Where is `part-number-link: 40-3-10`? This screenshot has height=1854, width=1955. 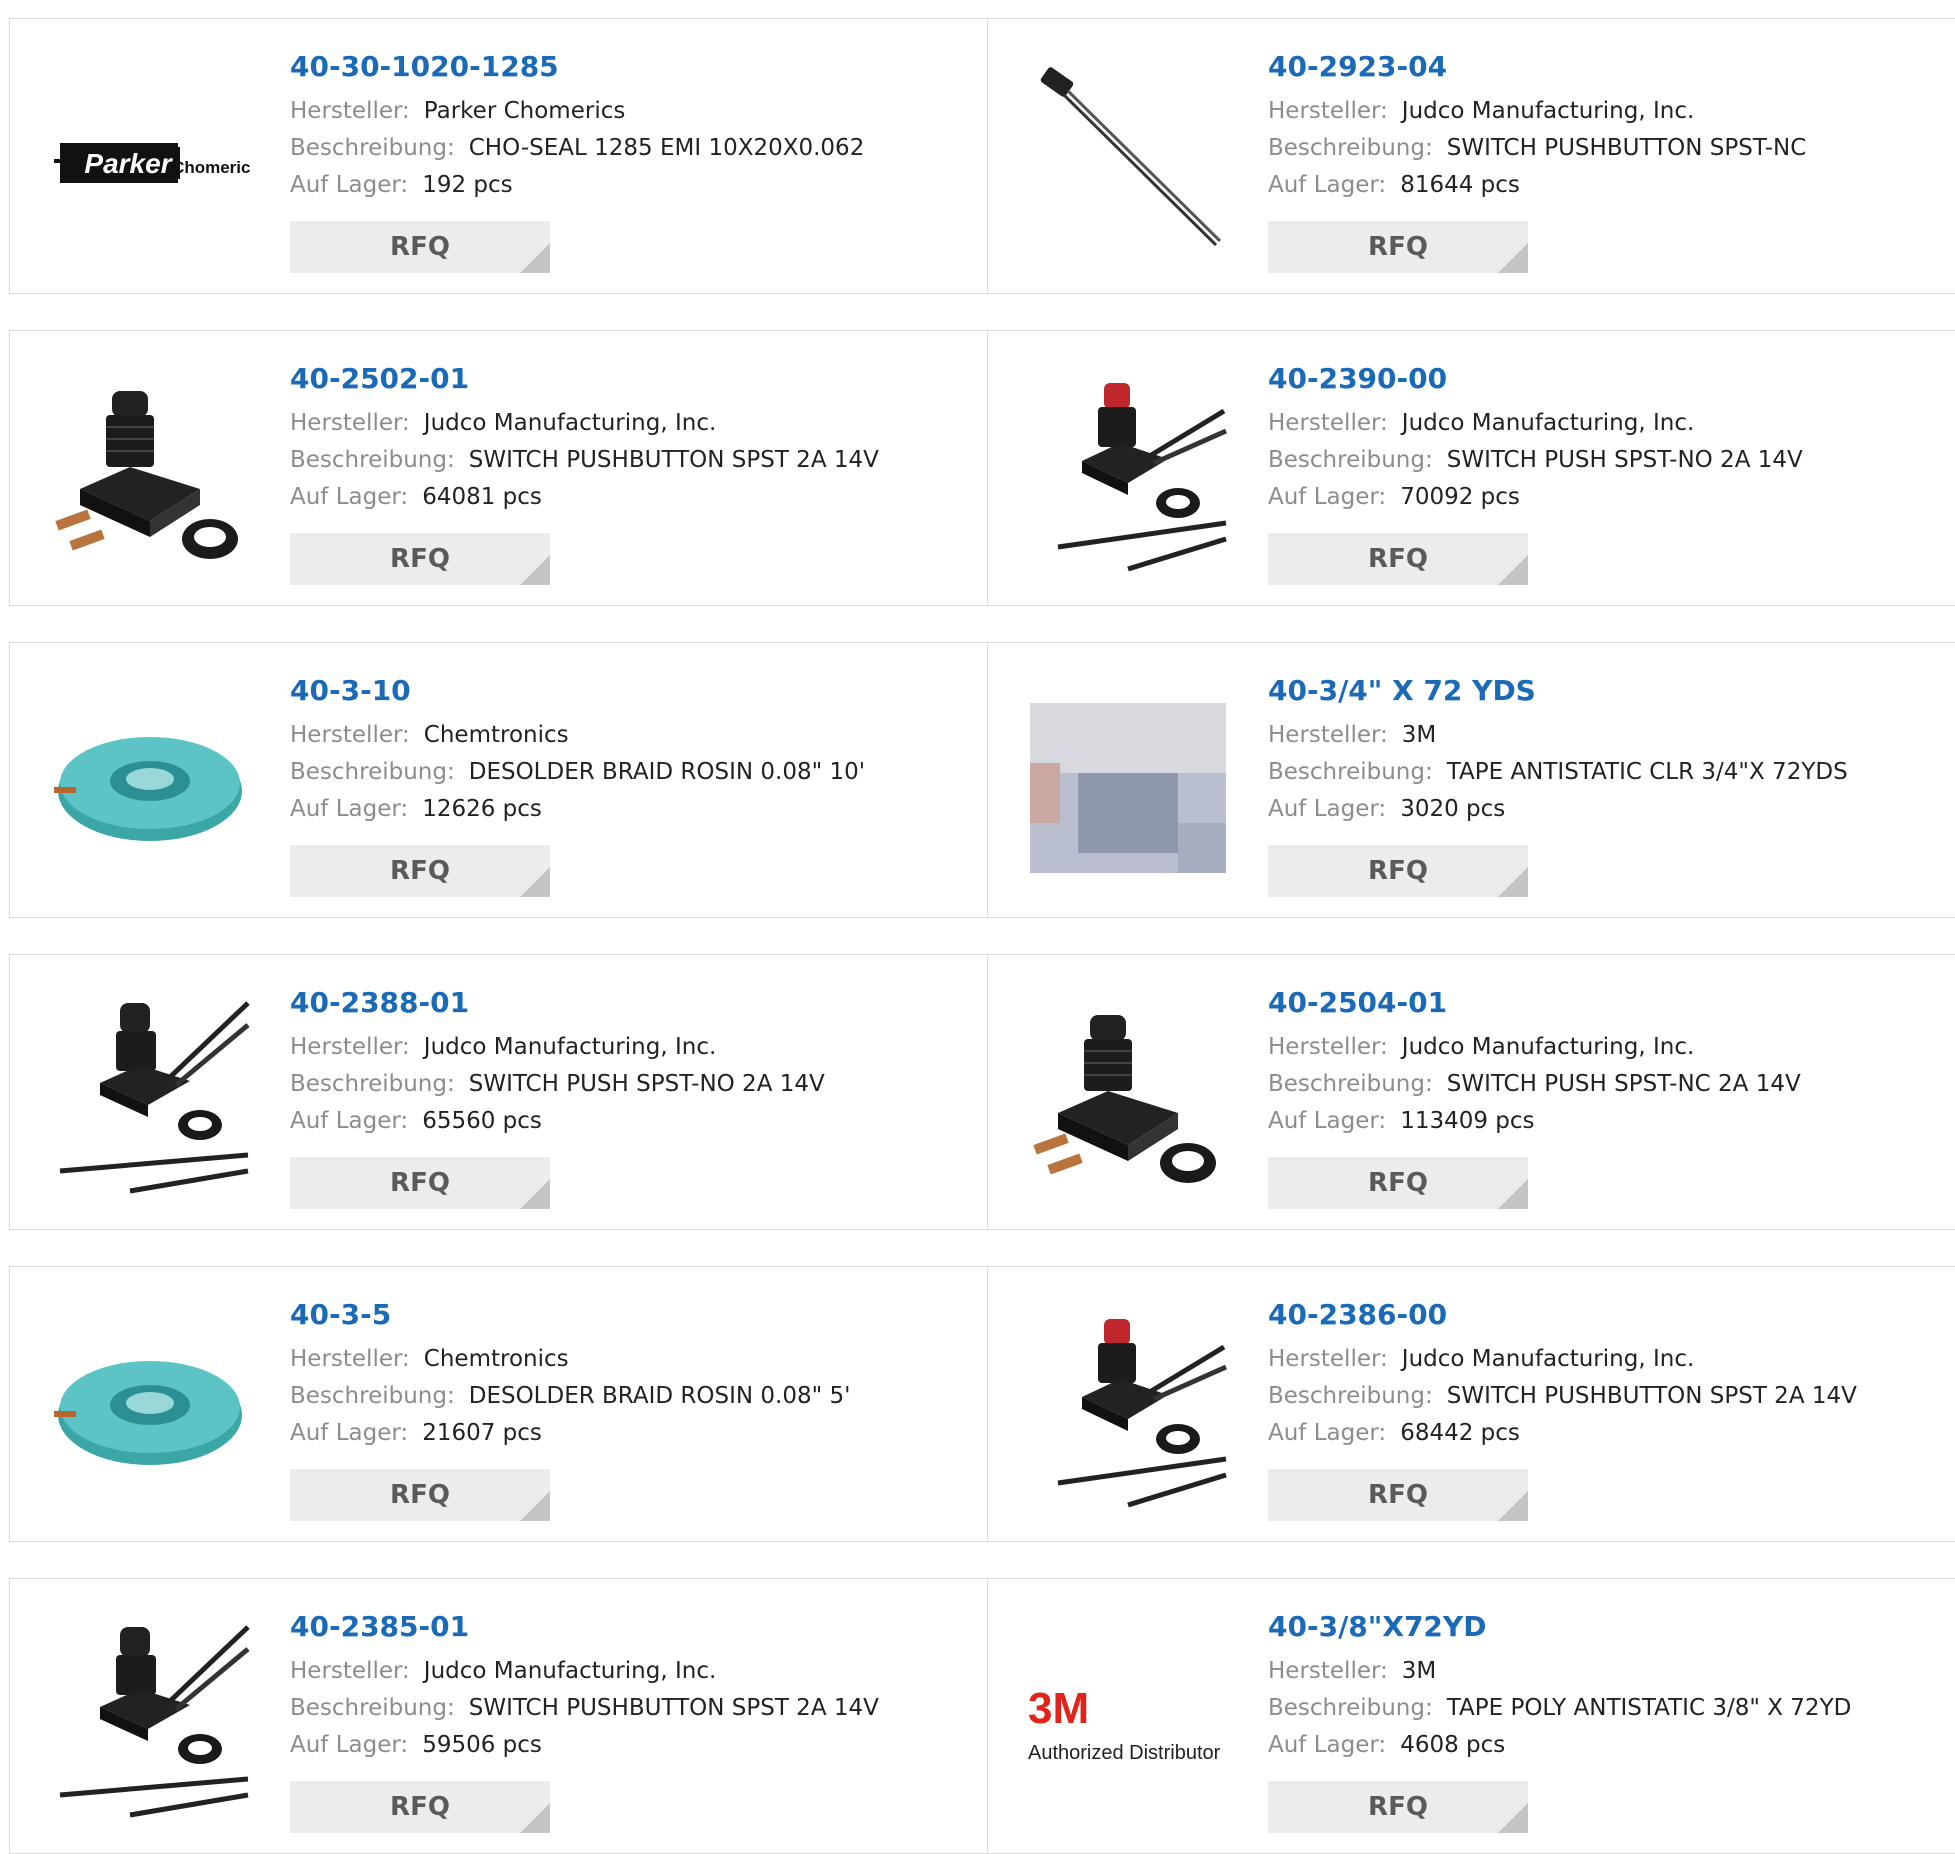
part-number-link: 40-3-10 is located at coordinates (628, 691).